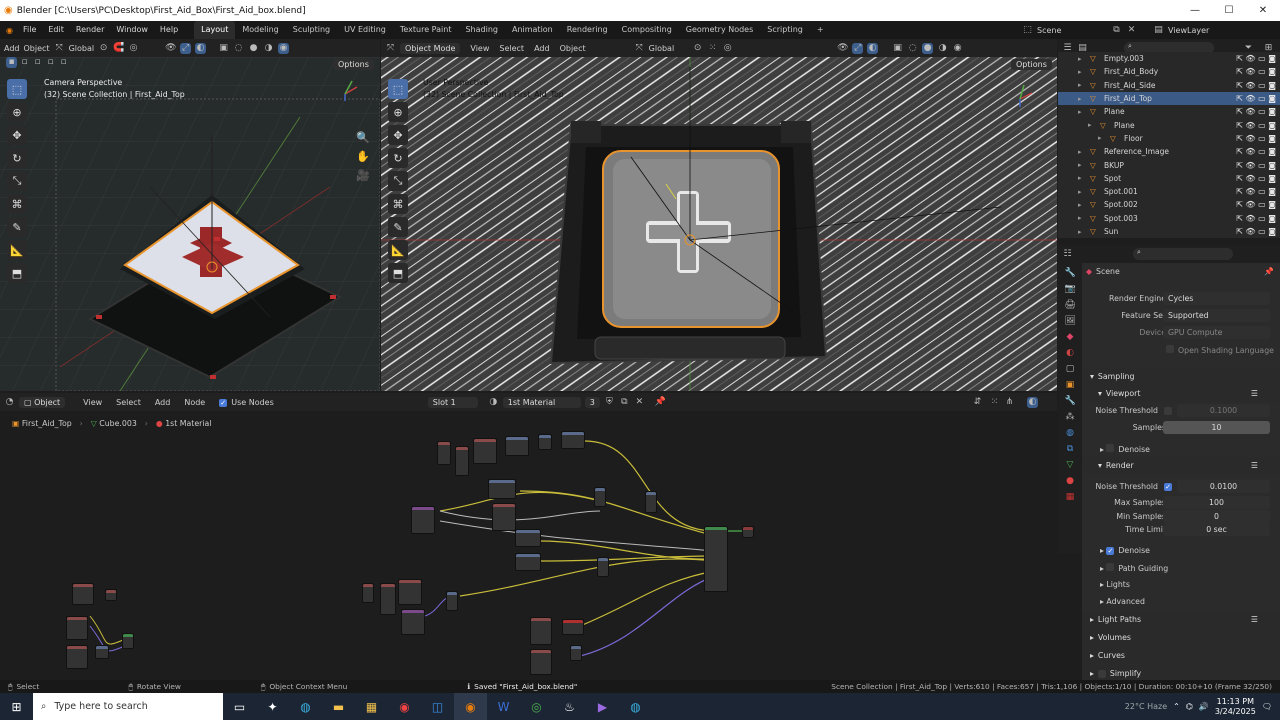  I want to click on sampling-section: ▾ Sampling, so click(1181, 376).